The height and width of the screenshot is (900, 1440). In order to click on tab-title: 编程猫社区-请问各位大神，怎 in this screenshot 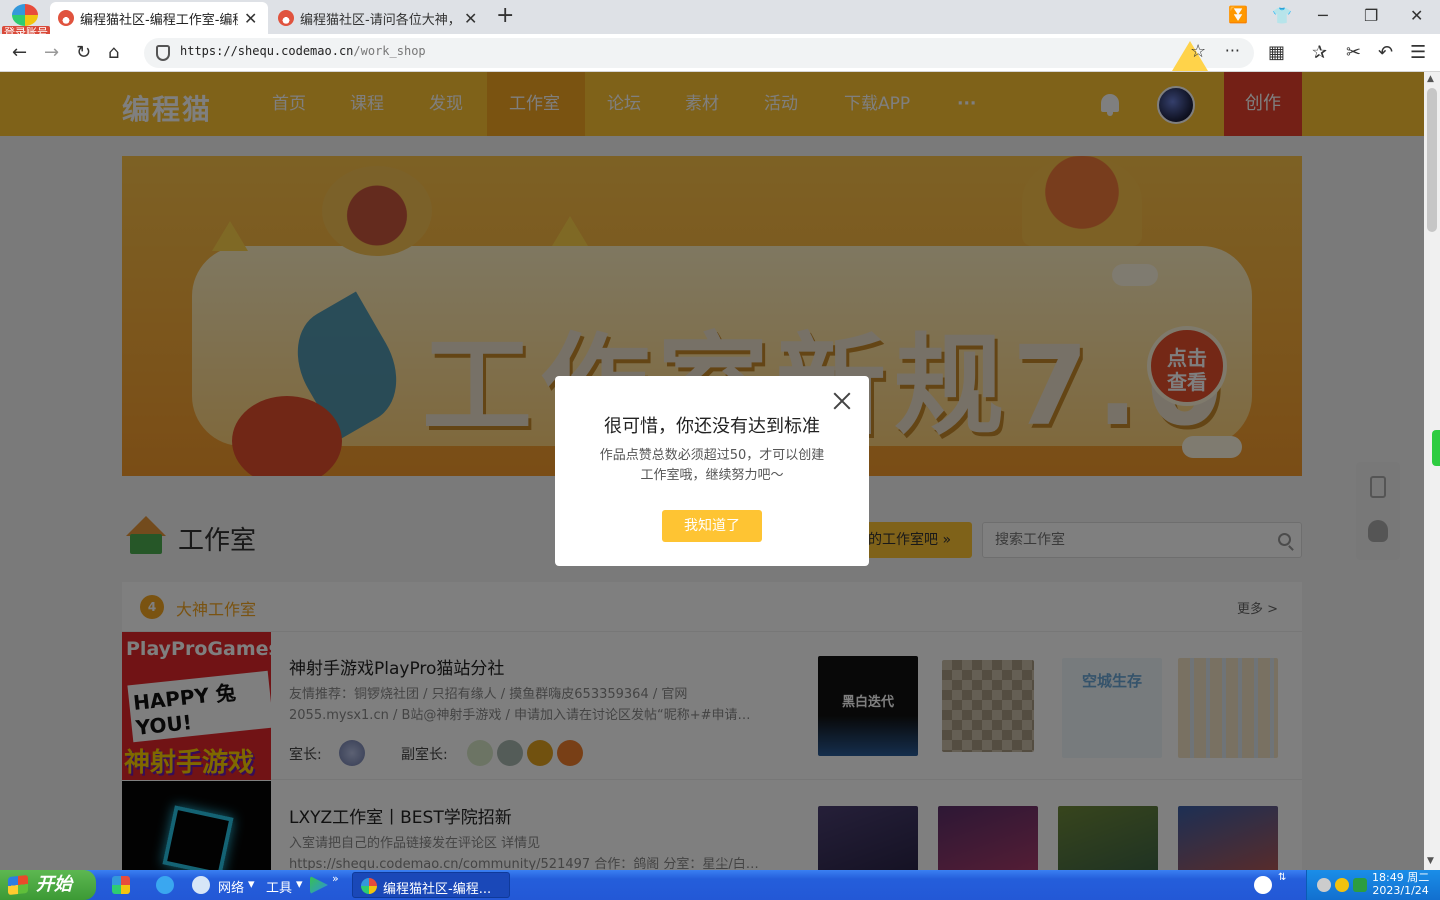, I will do `click(379, 20)`.